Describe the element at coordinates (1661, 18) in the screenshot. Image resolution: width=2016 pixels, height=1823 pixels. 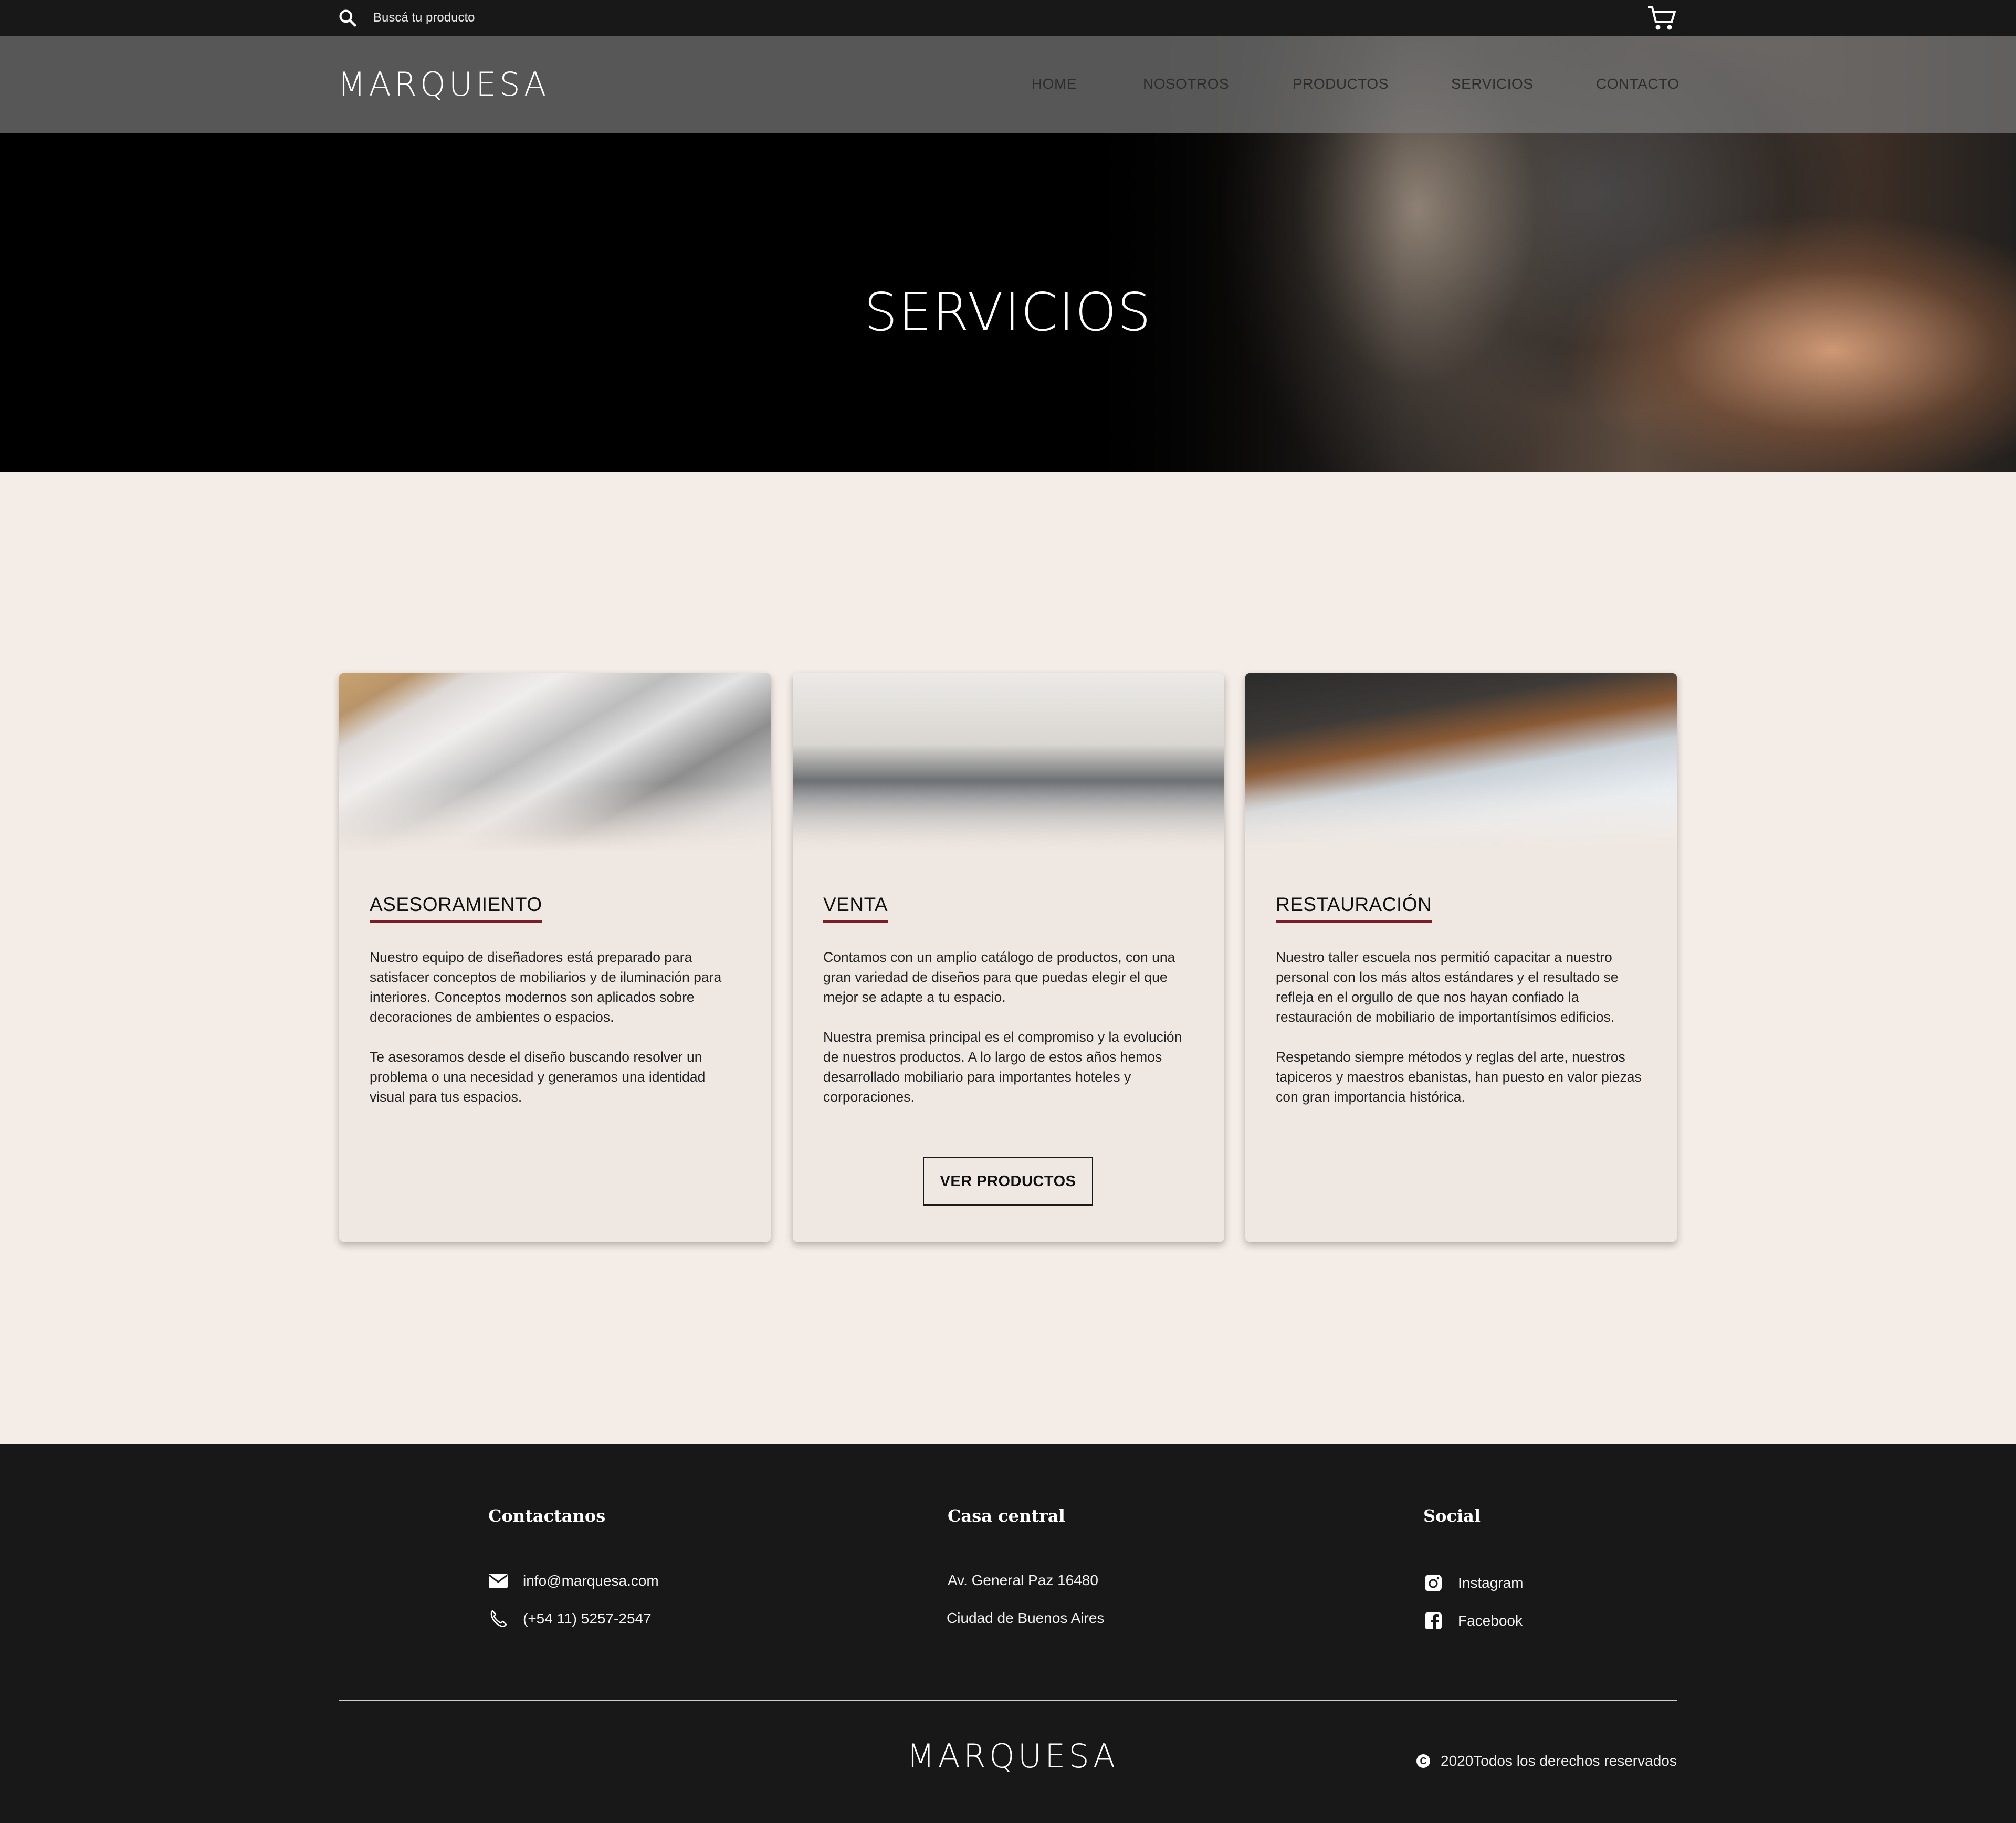
I see `cart-icon` at that location.